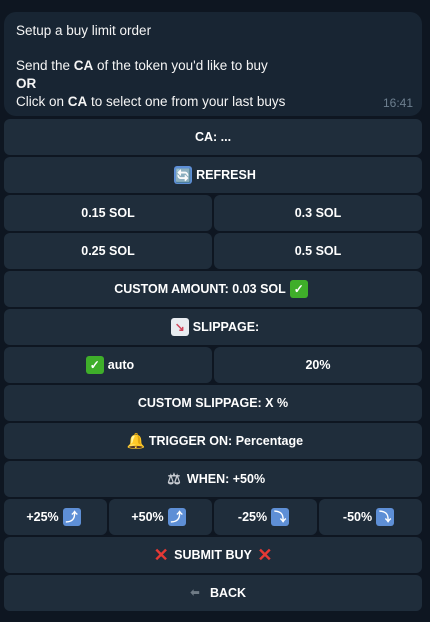  Describe the element at coordinates (357, 517) in the screenshot. I see `minus-50-label: -50%` at that location.